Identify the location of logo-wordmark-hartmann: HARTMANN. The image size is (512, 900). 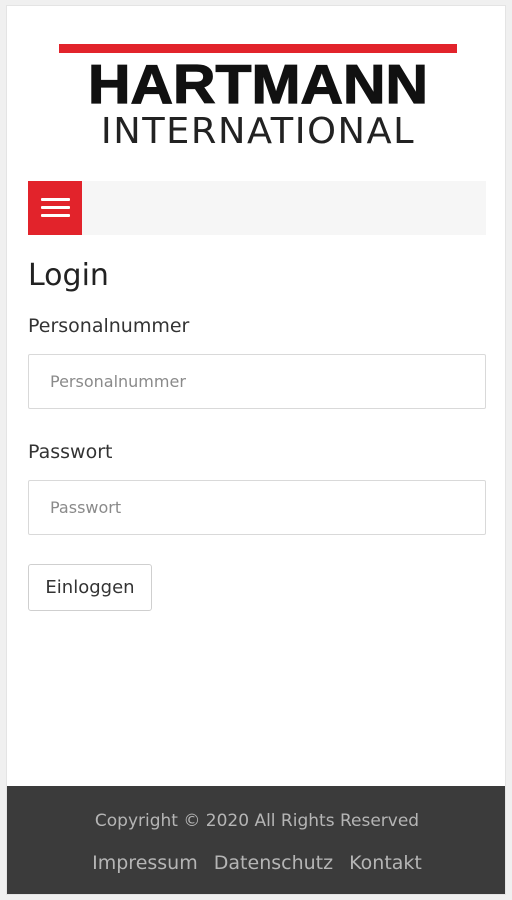
(257, 84).